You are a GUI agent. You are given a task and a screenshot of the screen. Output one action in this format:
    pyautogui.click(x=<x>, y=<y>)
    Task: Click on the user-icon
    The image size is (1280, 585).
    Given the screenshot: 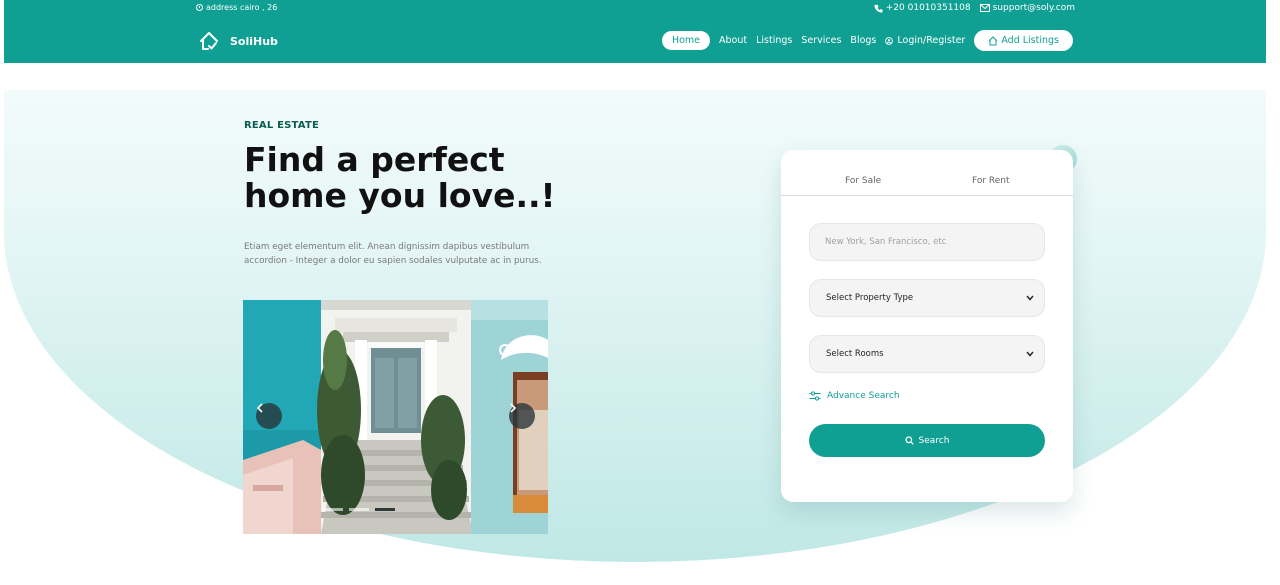 What is the action you would take?
    pyautogui.click(x=889, y=40)
    